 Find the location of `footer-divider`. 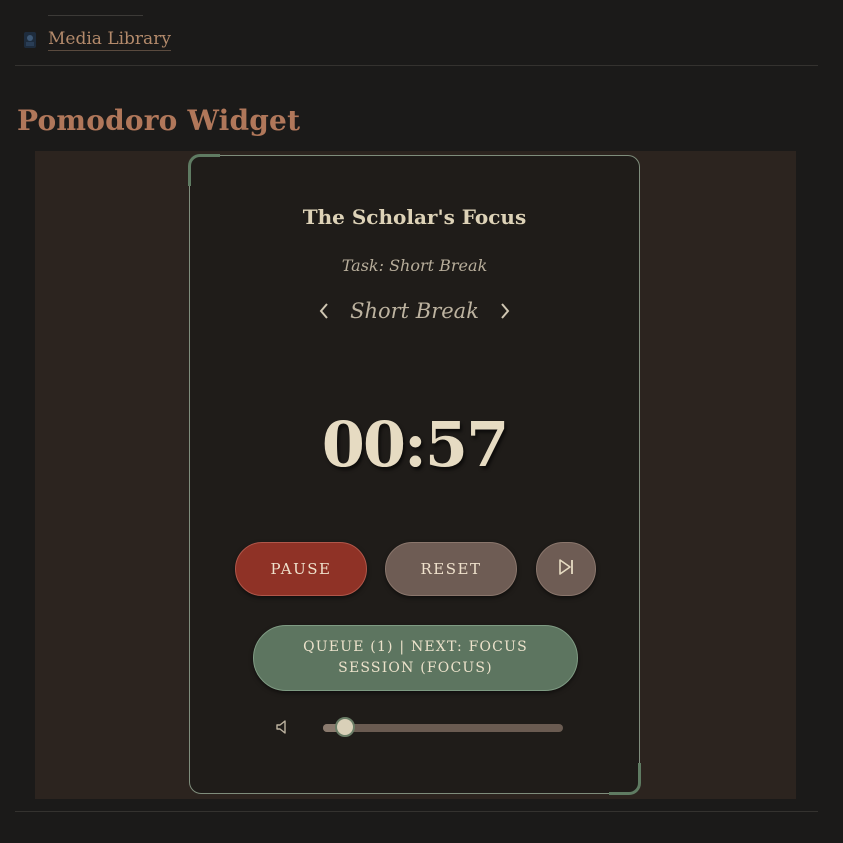

footer-divider is located at coordinates (416, 811).